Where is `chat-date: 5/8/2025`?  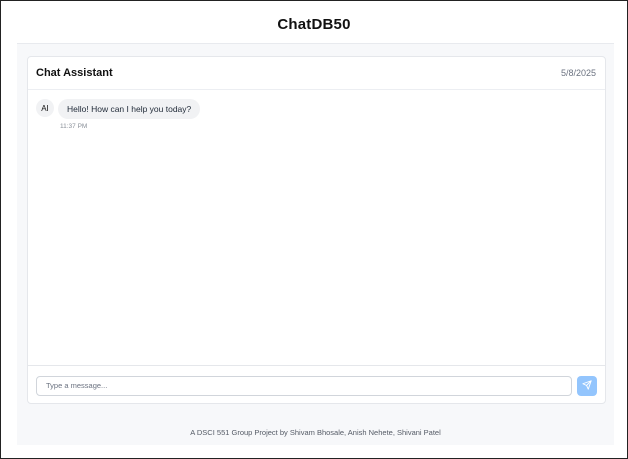 chat-date: 5/8/2025 is located at coordinates (578, 73).